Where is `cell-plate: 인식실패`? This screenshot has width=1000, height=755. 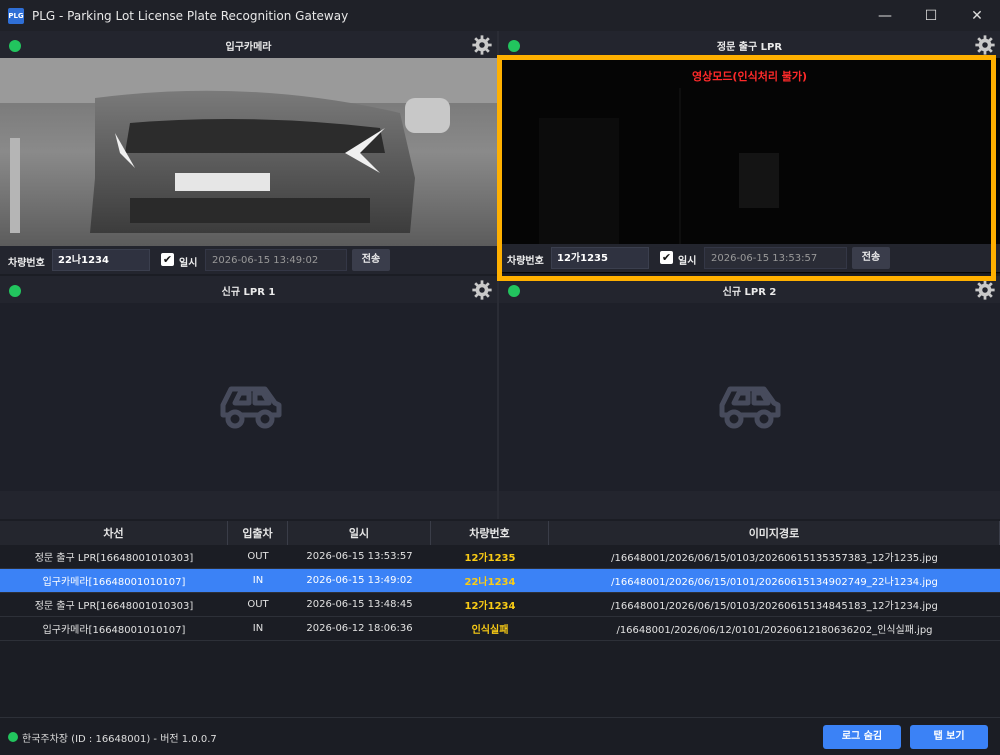 cell-plate: 인식실패 is located at coordinates (490, 630).